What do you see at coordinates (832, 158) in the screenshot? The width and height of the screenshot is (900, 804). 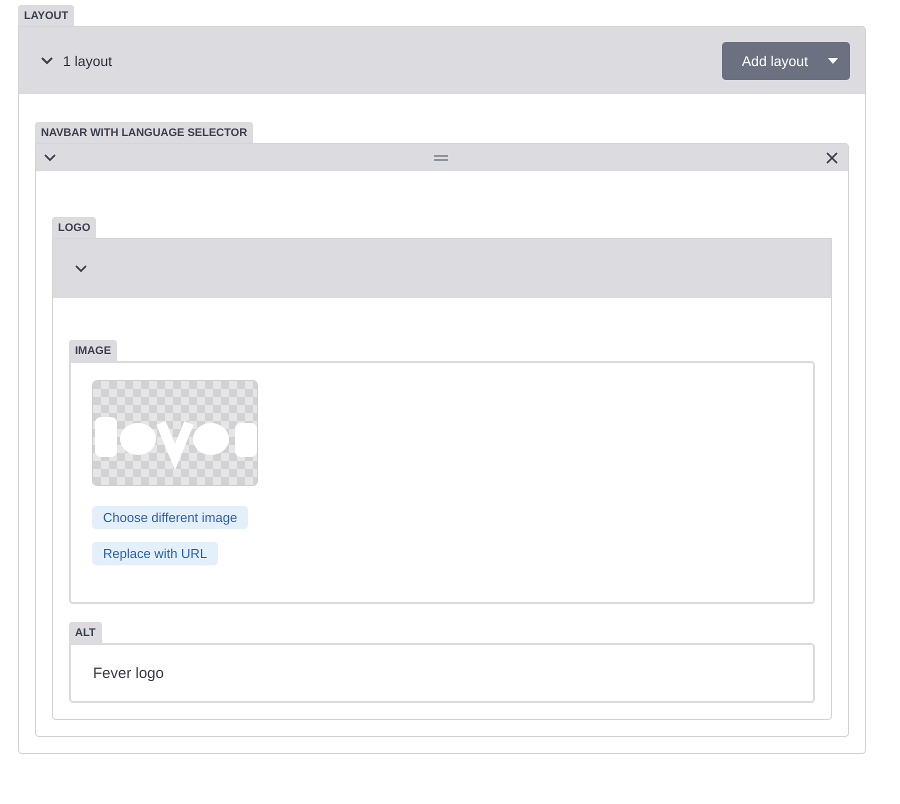 I see `close-icon` at bounding box center [832, 158].